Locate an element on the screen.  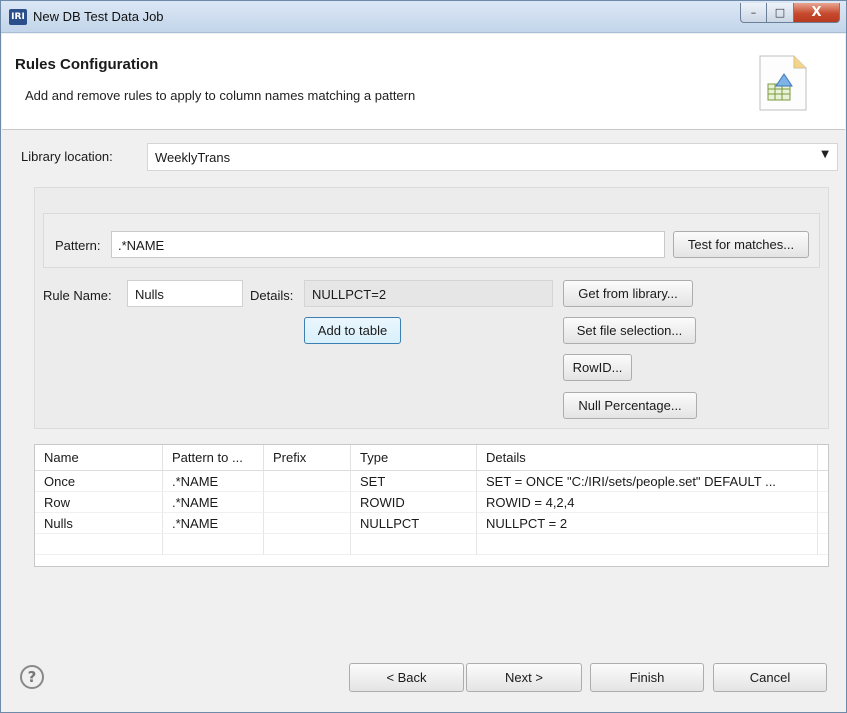
column-header-filler is located at coordinates (823, 458).